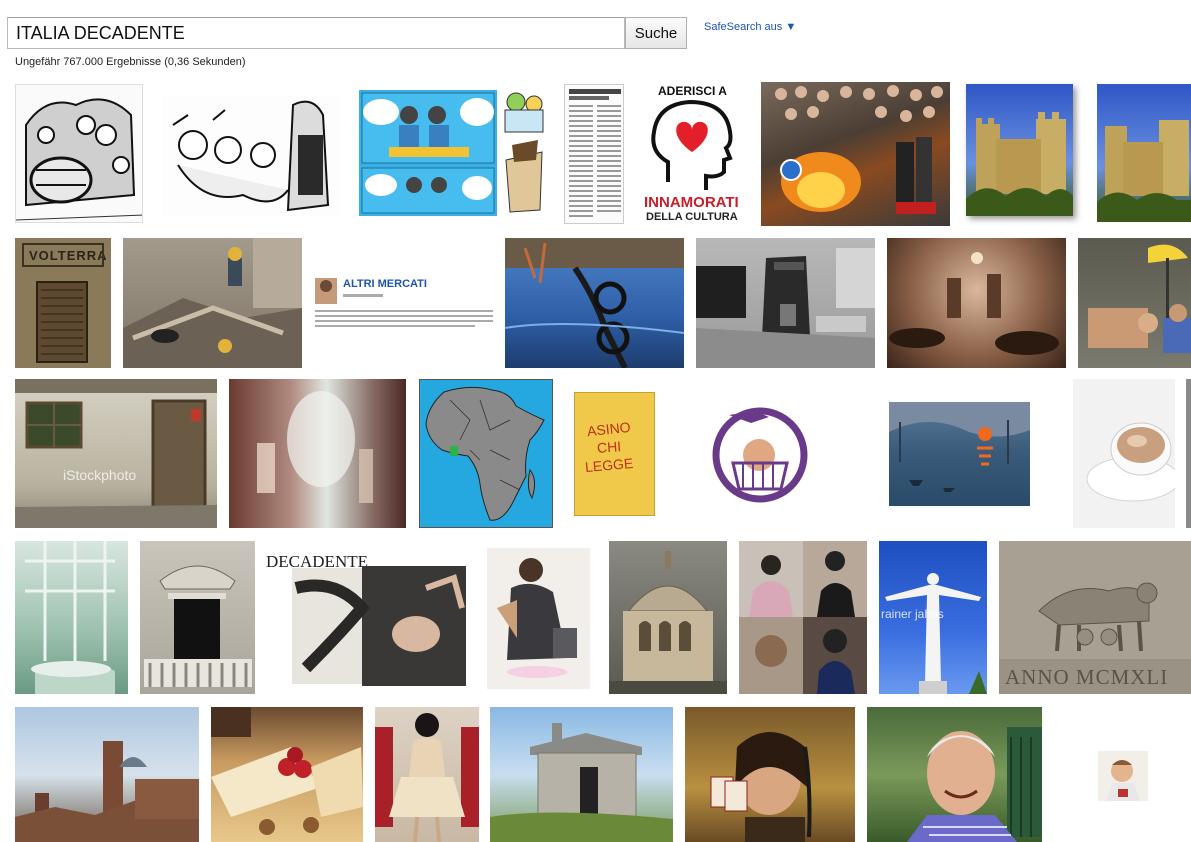 The height and width of the screenshot is (842, 1191). I want to click on comic-illustration, so click(428, 153).